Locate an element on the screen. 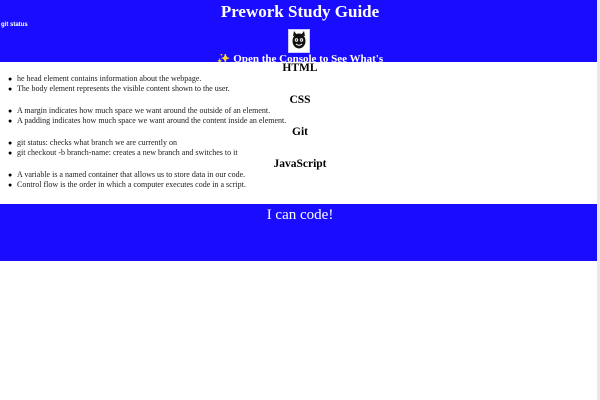  section-title: JavaScript is located at coordinates (300, 164).